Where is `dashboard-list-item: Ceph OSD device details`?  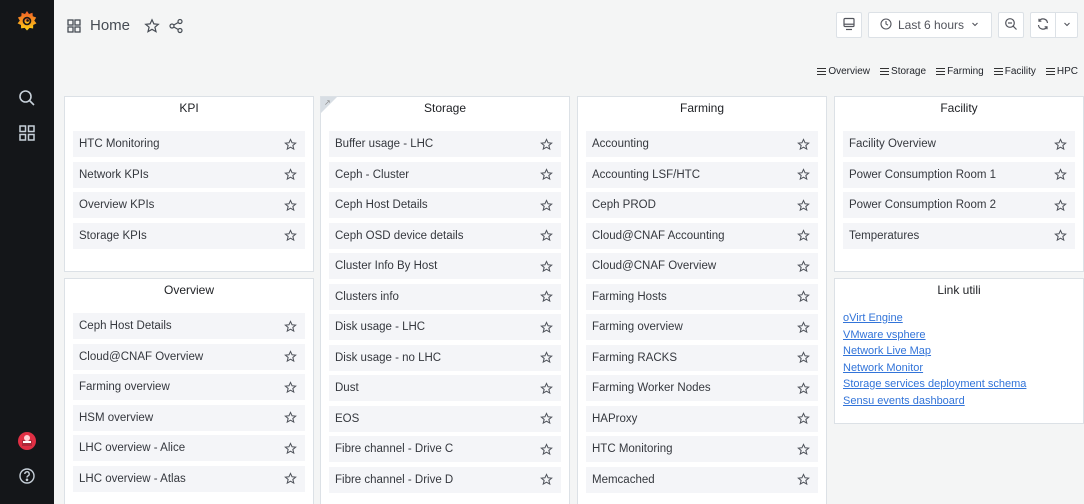
dashboard-list-item: Ceph OSD device details is located at coordinates (445, 235).